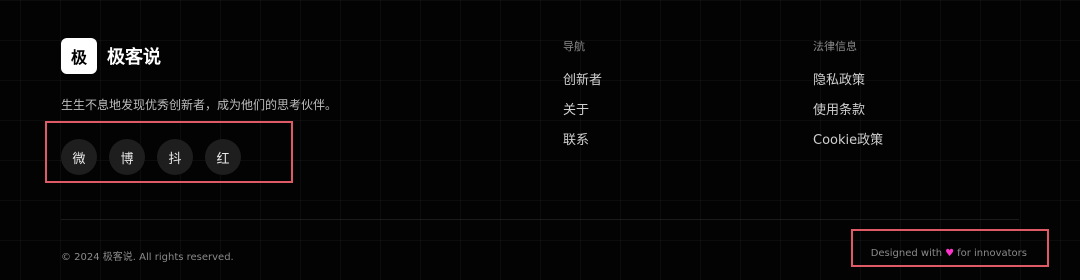  Describe the element at coordinates (848, 88) in the screenshot. I see `legal-link-privacy: 隐私政策` at that location.